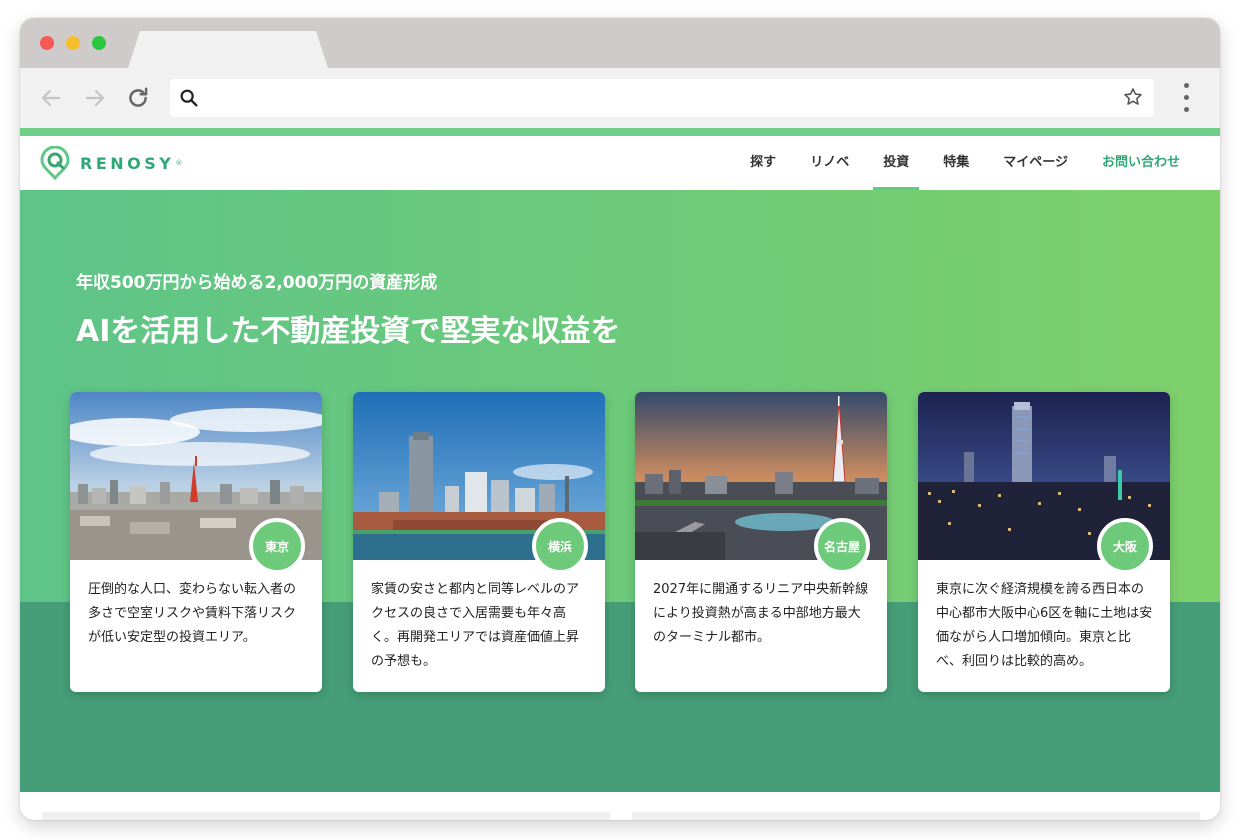 This screenshot has height=840, width=1240. What do you see at coordinates (55, 163) in the screenshot?
I see `location-pin-logo-icon` at bounding box center [55, 163].